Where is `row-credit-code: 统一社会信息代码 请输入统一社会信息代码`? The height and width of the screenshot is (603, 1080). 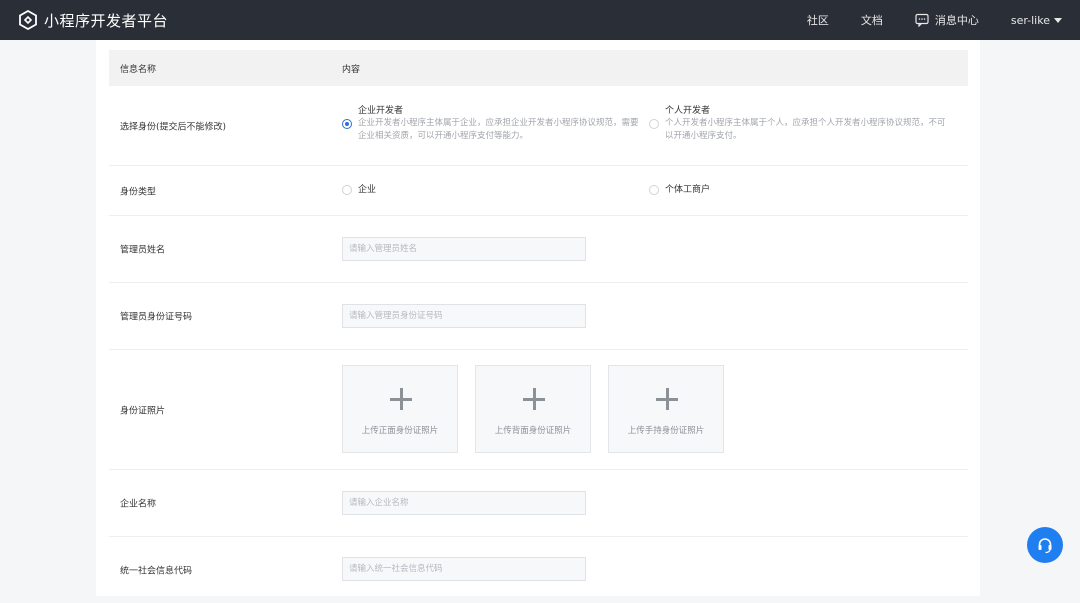
row-credit-code: 统一社会信息代码 请输入统一社会信息代码 is located at coordinates (538, 570).